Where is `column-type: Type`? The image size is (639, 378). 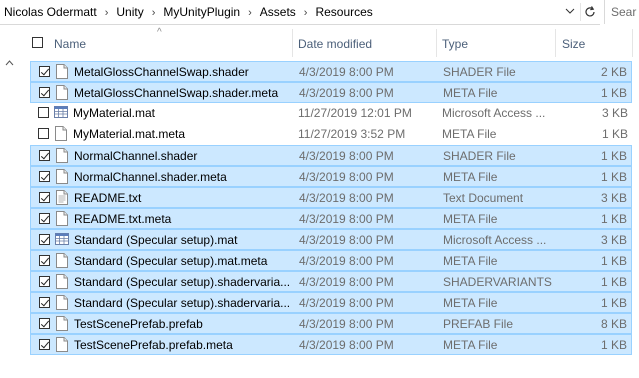
column-type: Type is located at coordinates (455, 44).